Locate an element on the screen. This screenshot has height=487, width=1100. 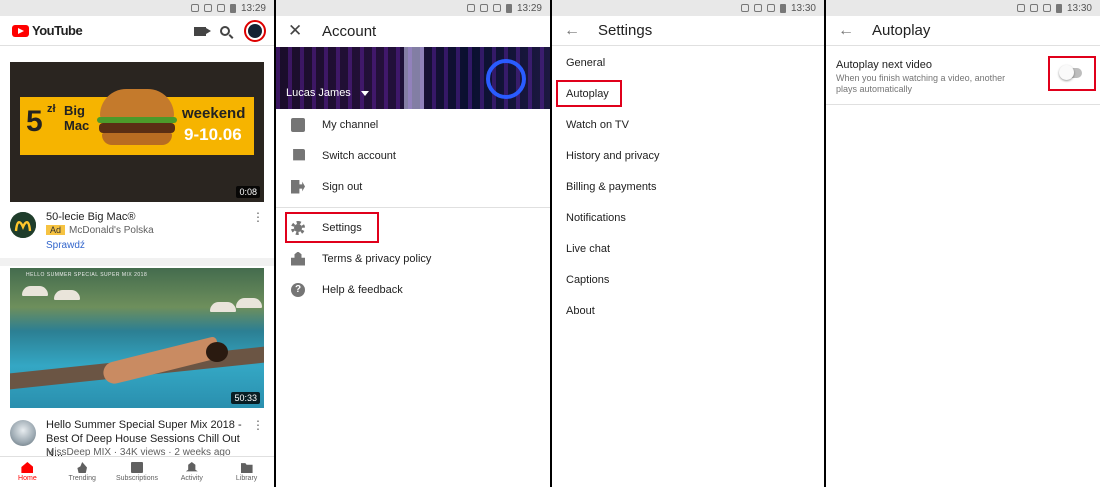
mcdonalds-channel-avatar is located at coordinates (23, 225).